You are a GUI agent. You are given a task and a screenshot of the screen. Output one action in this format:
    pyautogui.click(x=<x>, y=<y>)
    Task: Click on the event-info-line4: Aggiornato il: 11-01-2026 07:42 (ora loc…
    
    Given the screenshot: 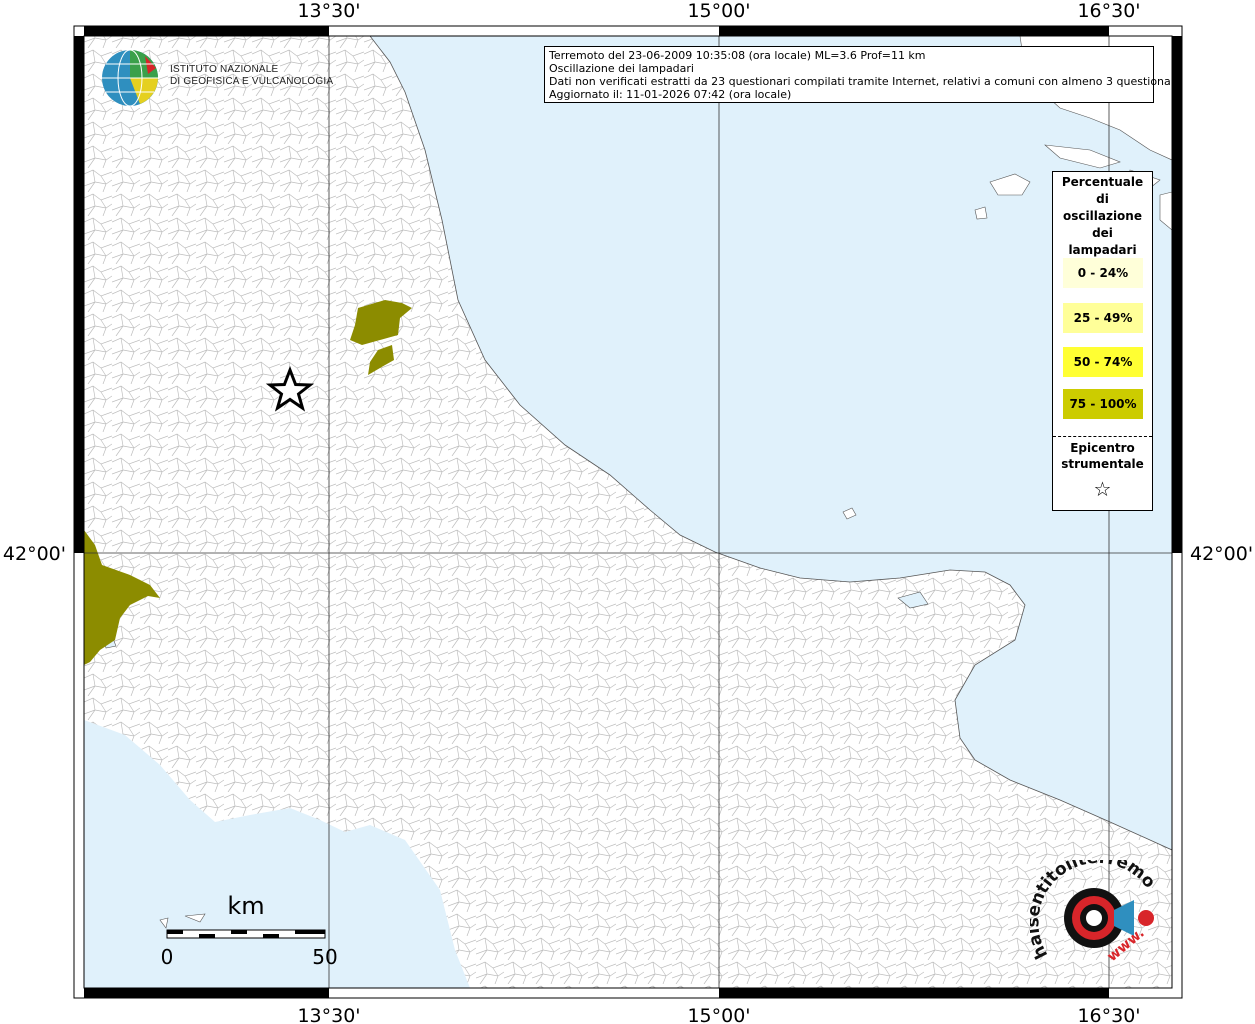 What is the action you would take?
    pyautogui.click(x=670, y=94)
    